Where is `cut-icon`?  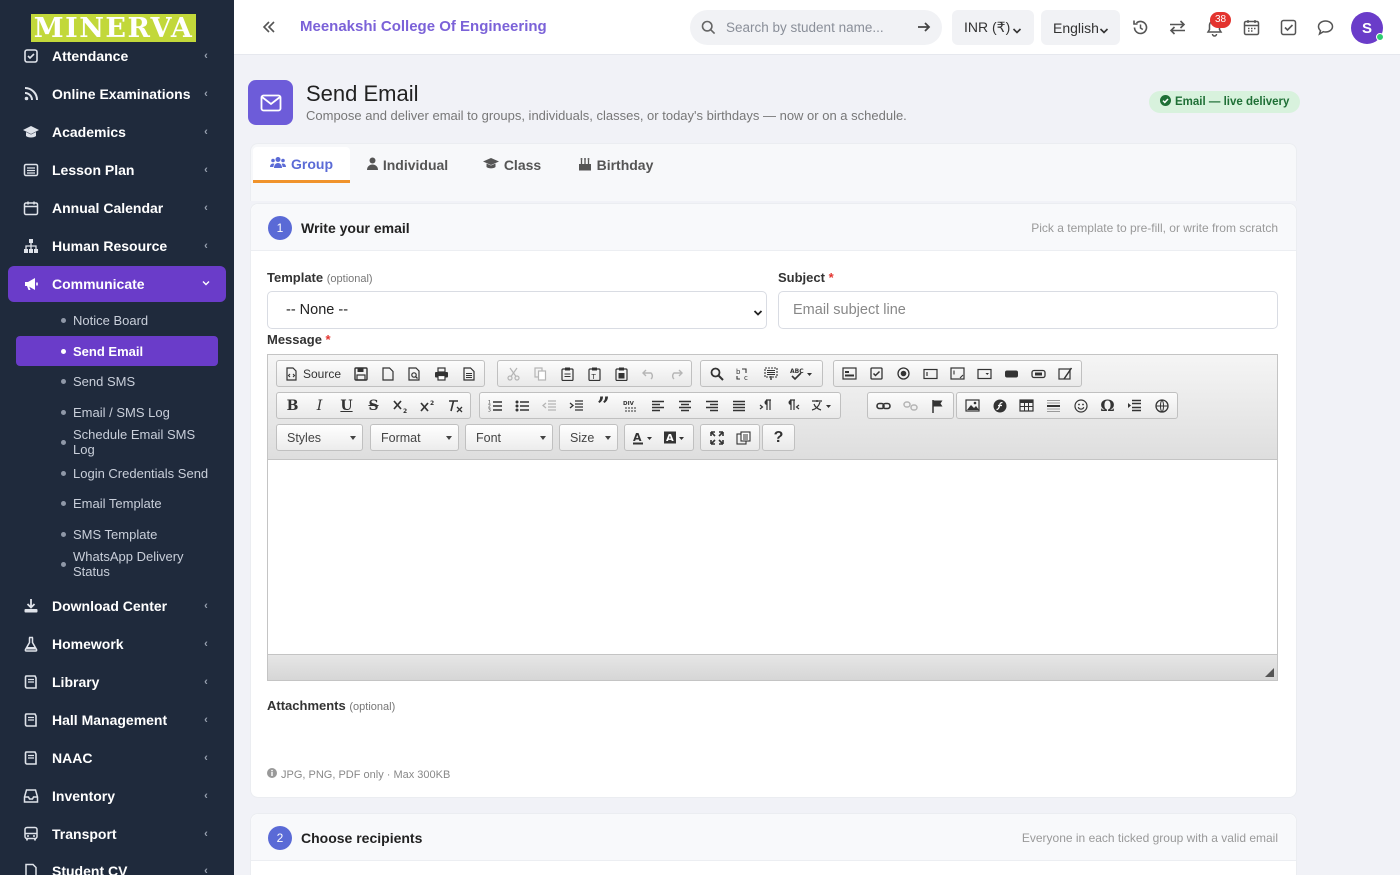 cut-icon is located at coordinates (513, 373).